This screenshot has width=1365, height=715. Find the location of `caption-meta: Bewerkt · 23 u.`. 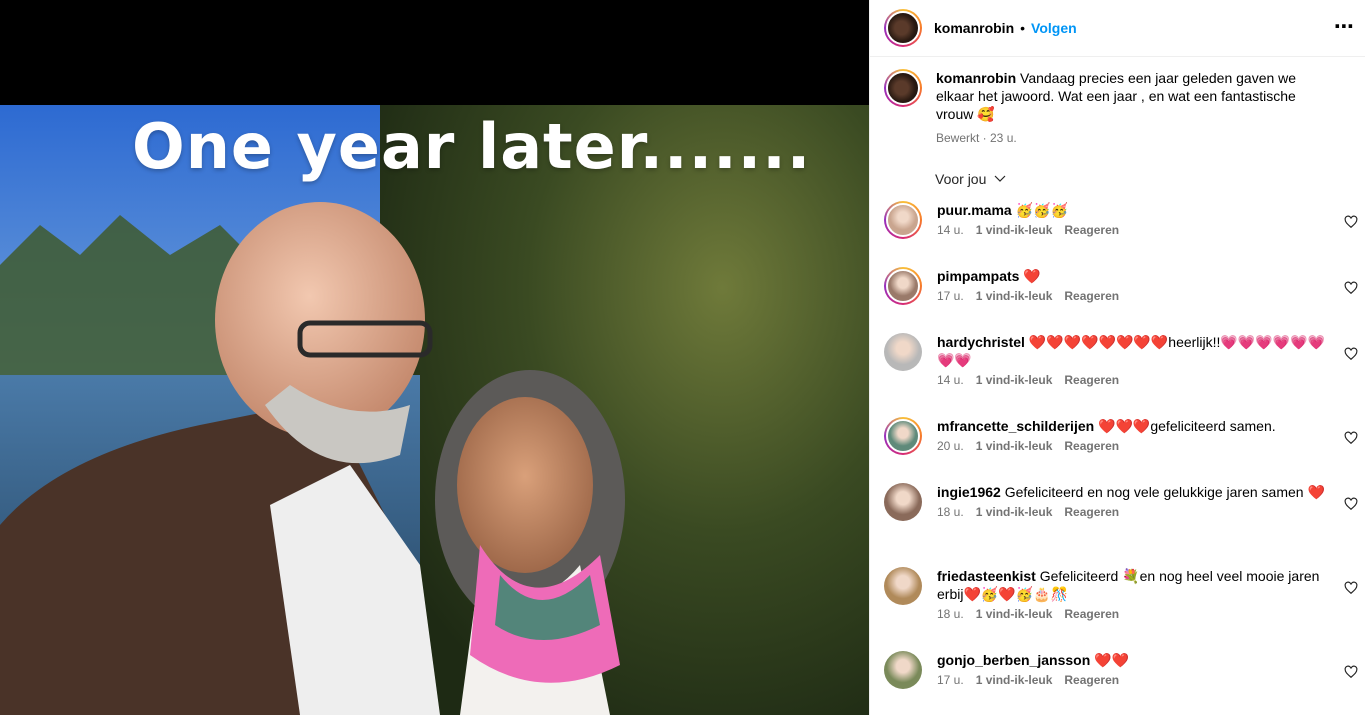

caption-meta: Bewerkt · 23 u. is located at coordinates (976, 138).